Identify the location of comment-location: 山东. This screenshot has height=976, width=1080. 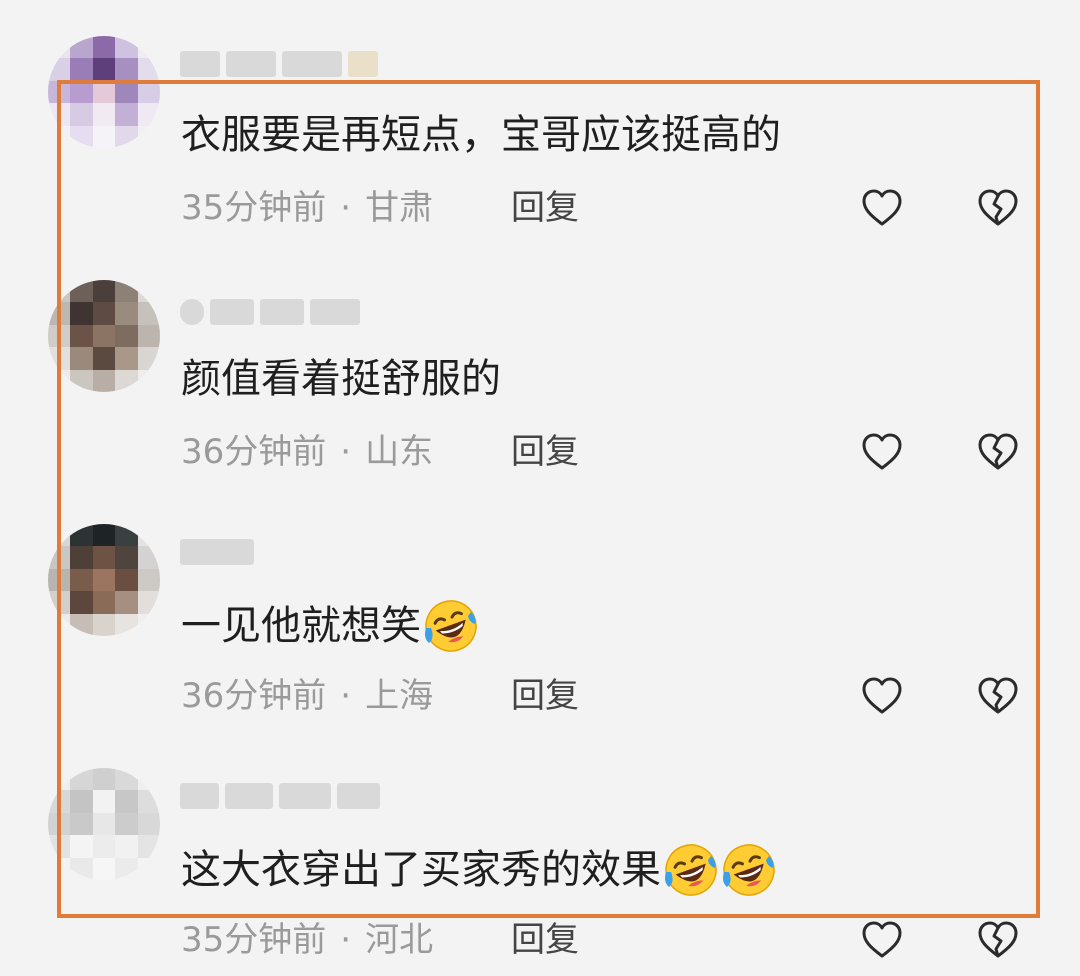
(399, 452).